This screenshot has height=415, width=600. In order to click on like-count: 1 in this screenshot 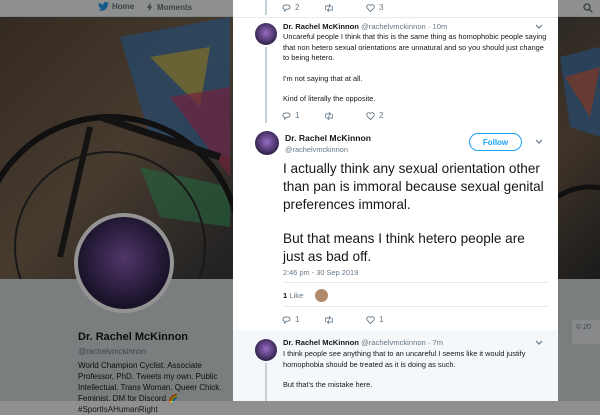, I will do `click(381, 319)`.